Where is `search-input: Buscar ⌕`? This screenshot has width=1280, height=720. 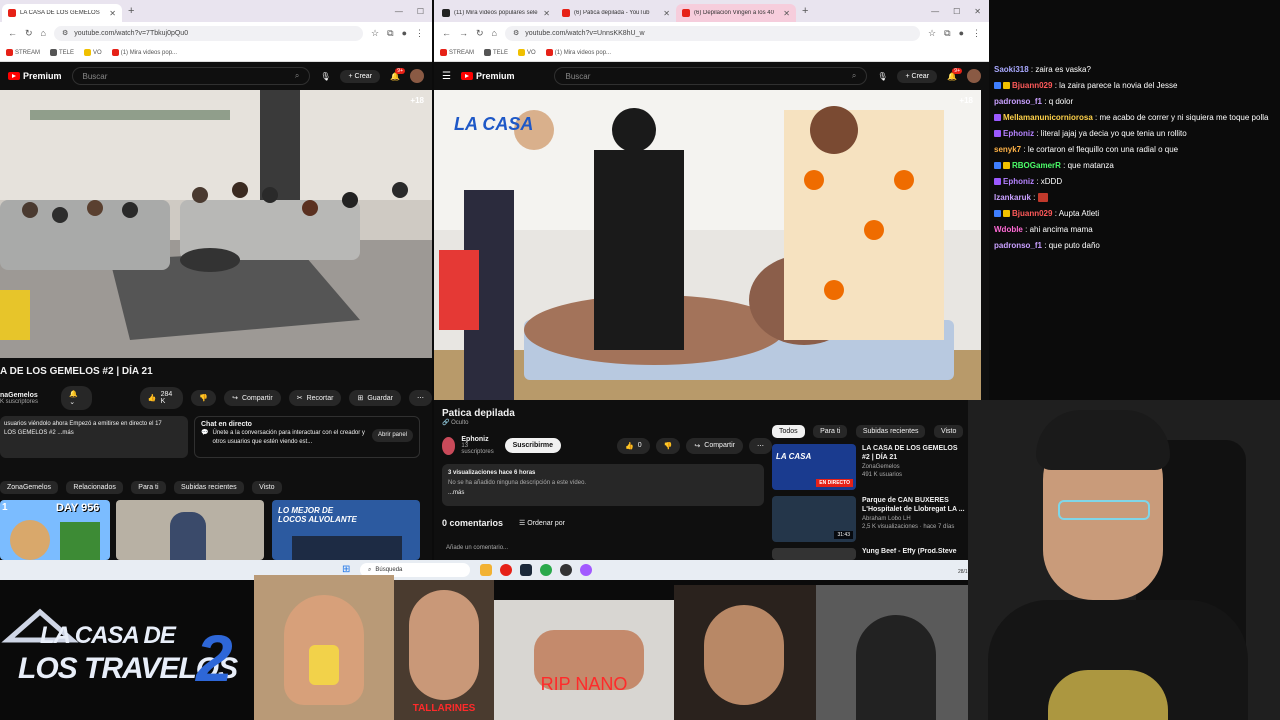 search-input: Buscar ⌕ is located at coordinates (711, 76).